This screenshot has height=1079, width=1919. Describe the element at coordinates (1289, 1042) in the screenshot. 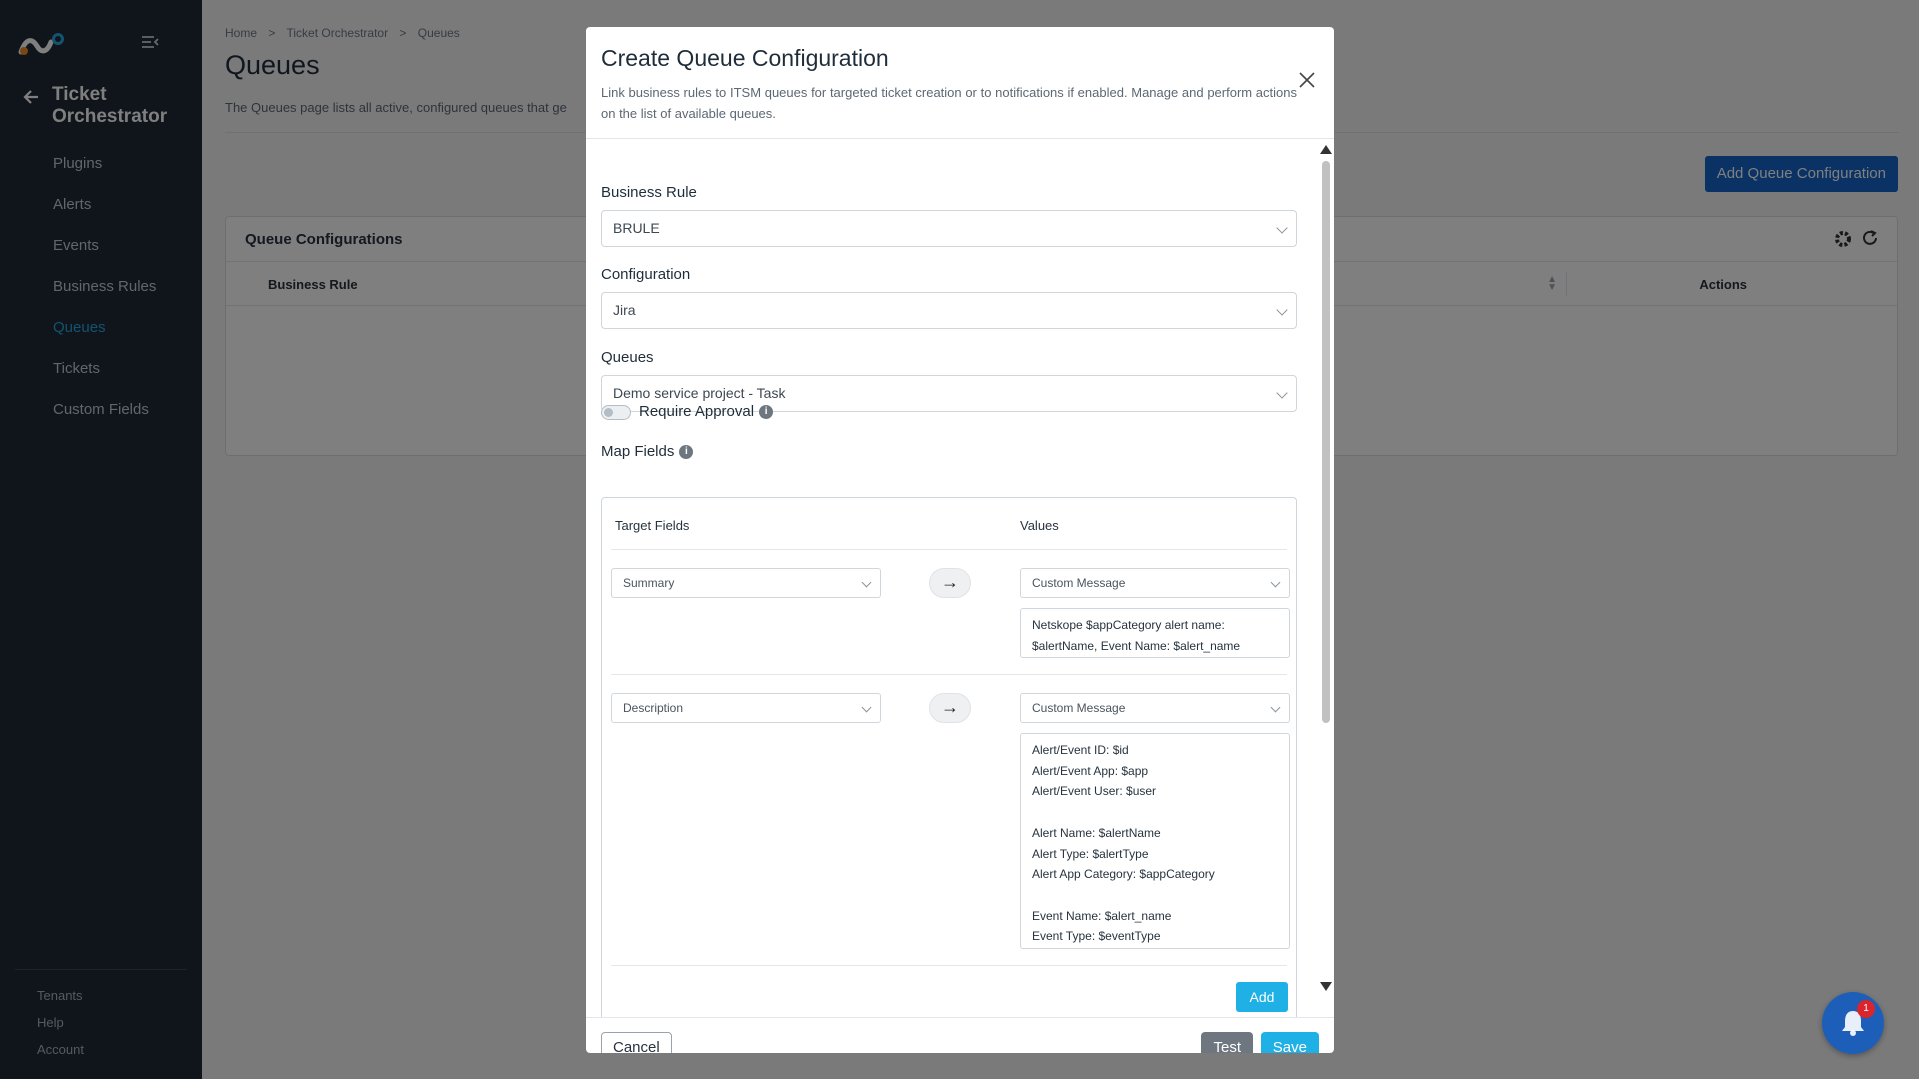

I see `save-button: Save` at that location.